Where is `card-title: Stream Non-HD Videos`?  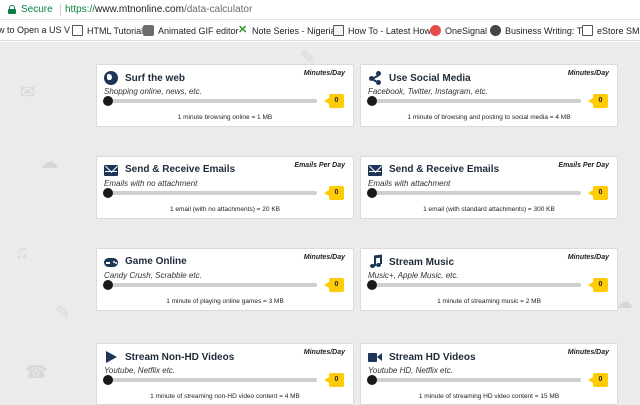
card-title: Stream Non-HD Videos is located at coordinates (180, 357).